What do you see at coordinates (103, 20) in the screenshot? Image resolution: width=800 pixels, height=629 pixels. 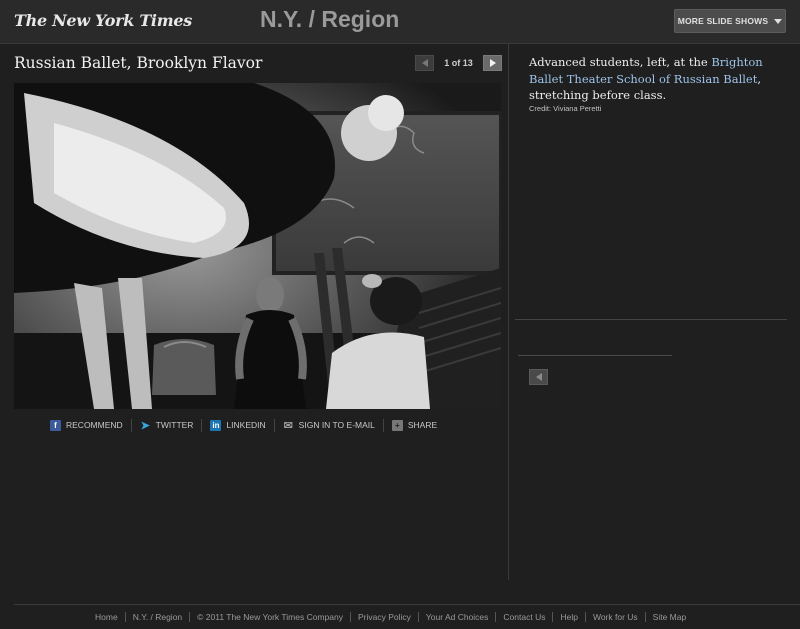 I see `nyt-logo: The New York Times` at bounding box center [103, 20].